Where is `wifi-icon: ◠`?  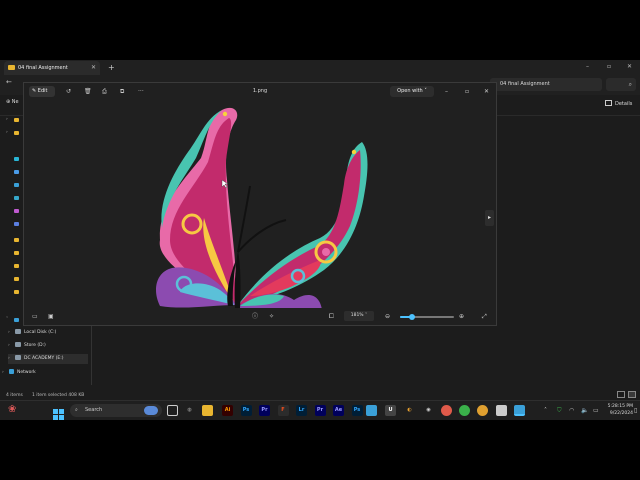 wifi-icon: ◠ is located at coordinates (571, 410).